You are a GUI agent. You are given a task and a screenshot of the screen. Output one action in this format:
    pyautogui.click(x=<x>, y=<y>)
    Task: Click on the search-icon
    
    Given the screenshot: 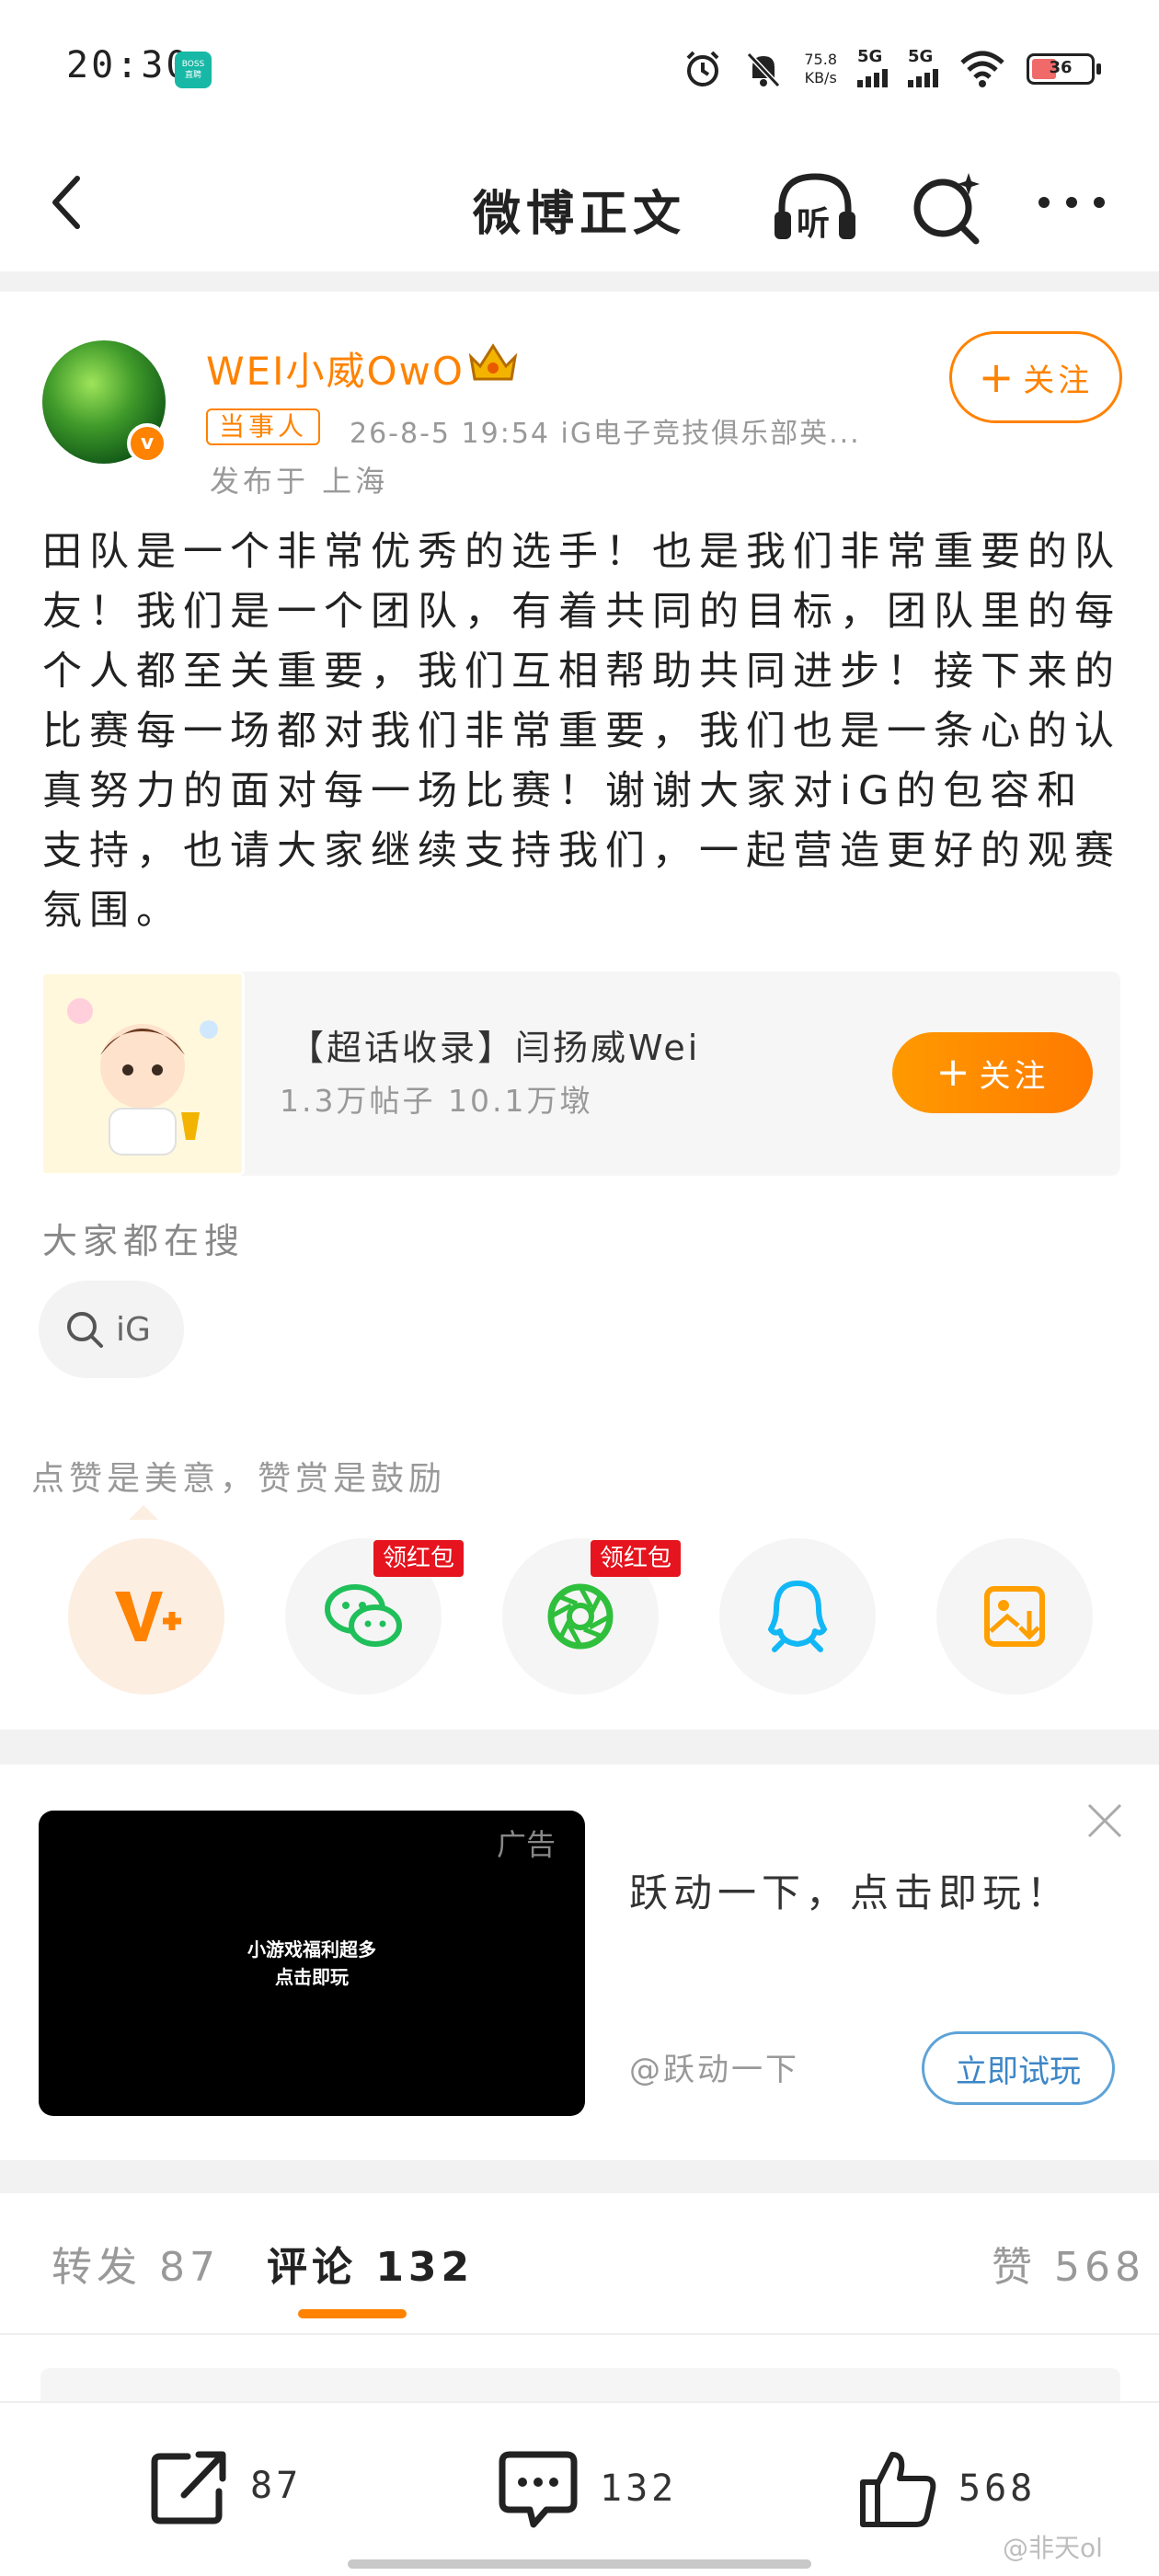 What is the action you would take?
    pyautogui.click(x=85, y=1330)
    